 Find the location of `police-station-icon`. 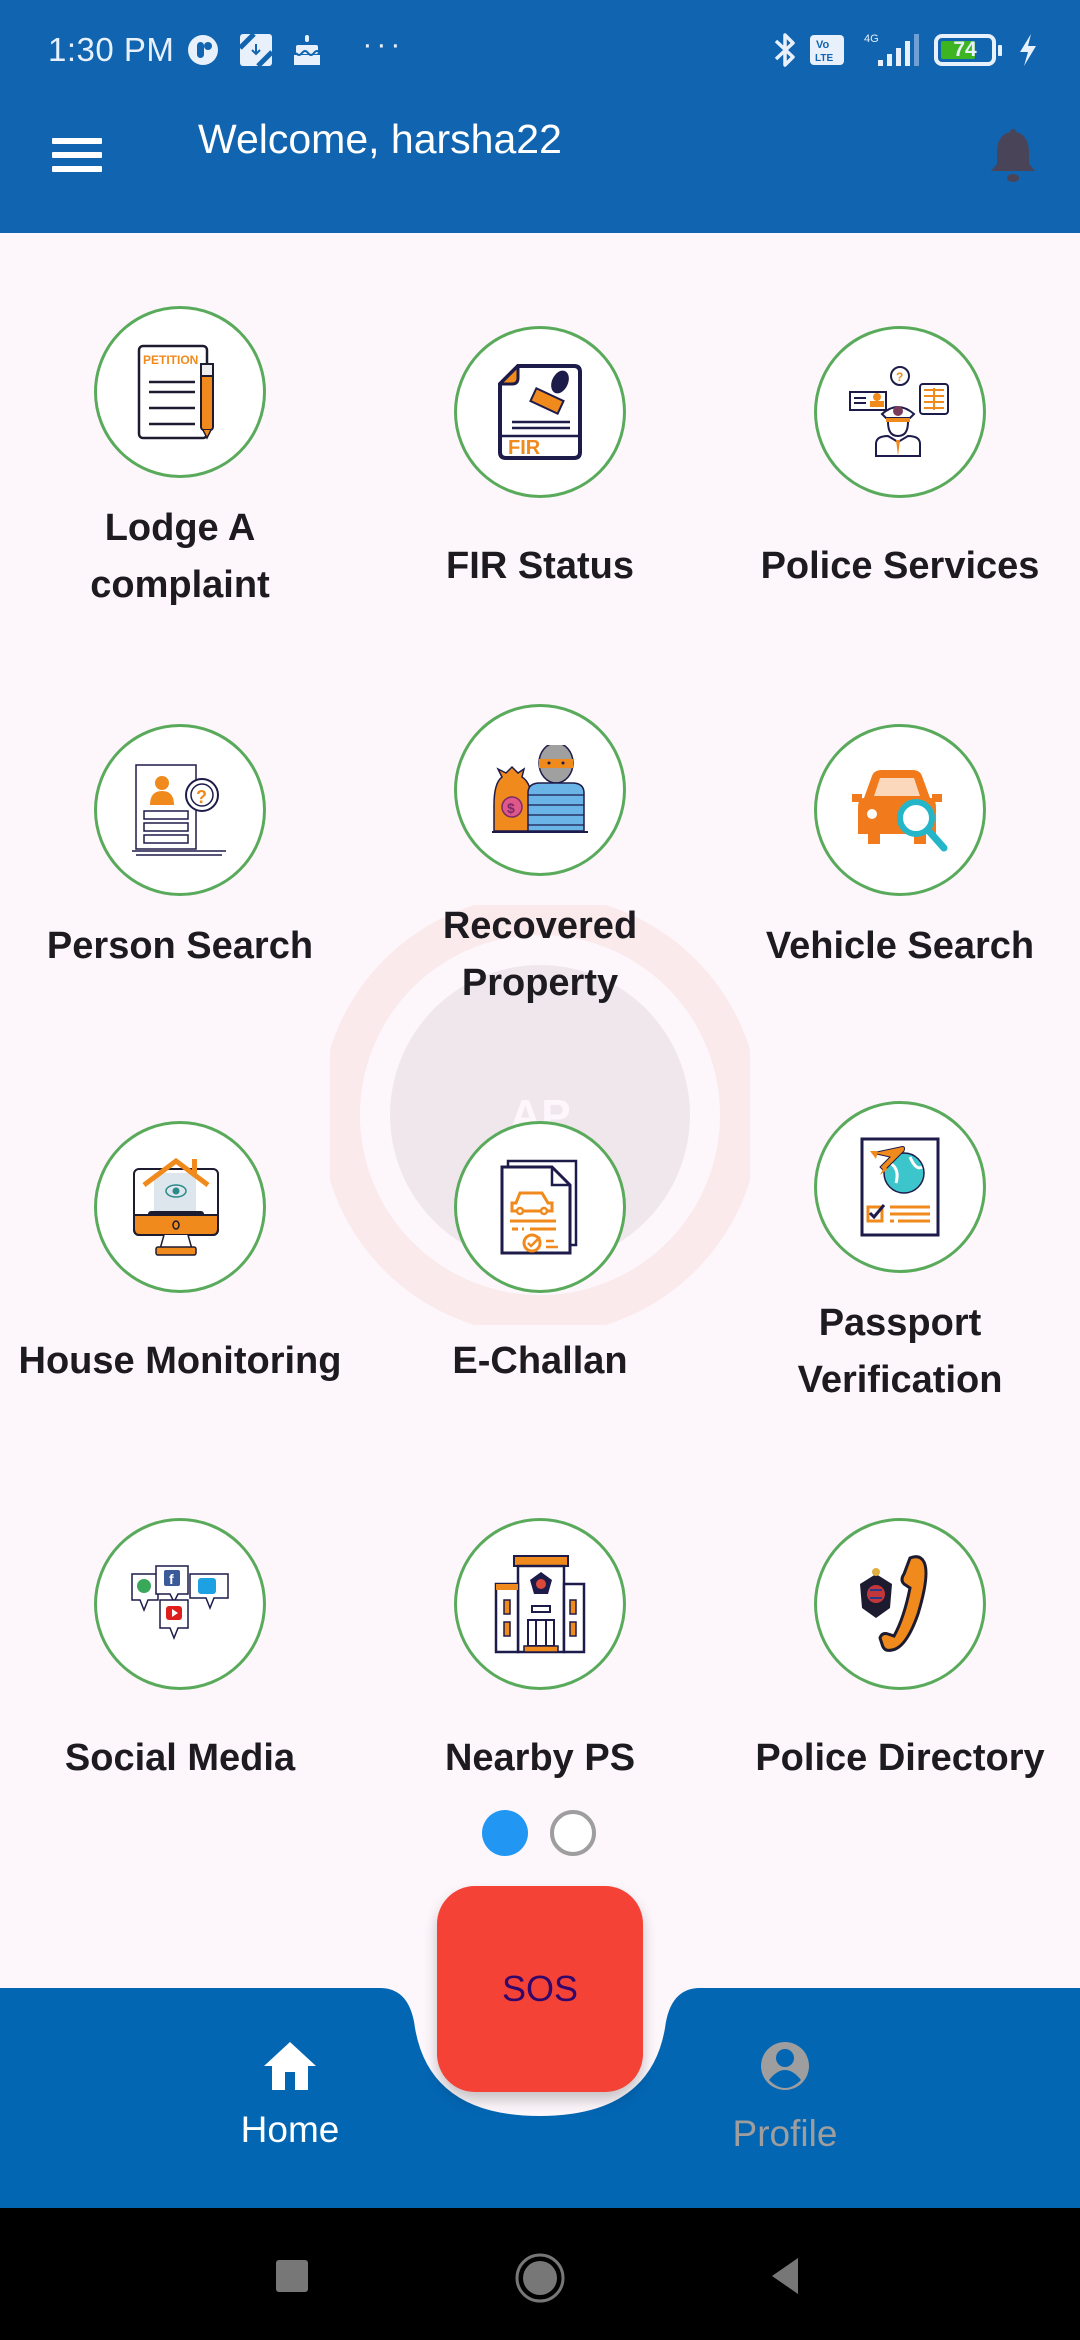

police-station-icon is located at coordinates (540, 1604).